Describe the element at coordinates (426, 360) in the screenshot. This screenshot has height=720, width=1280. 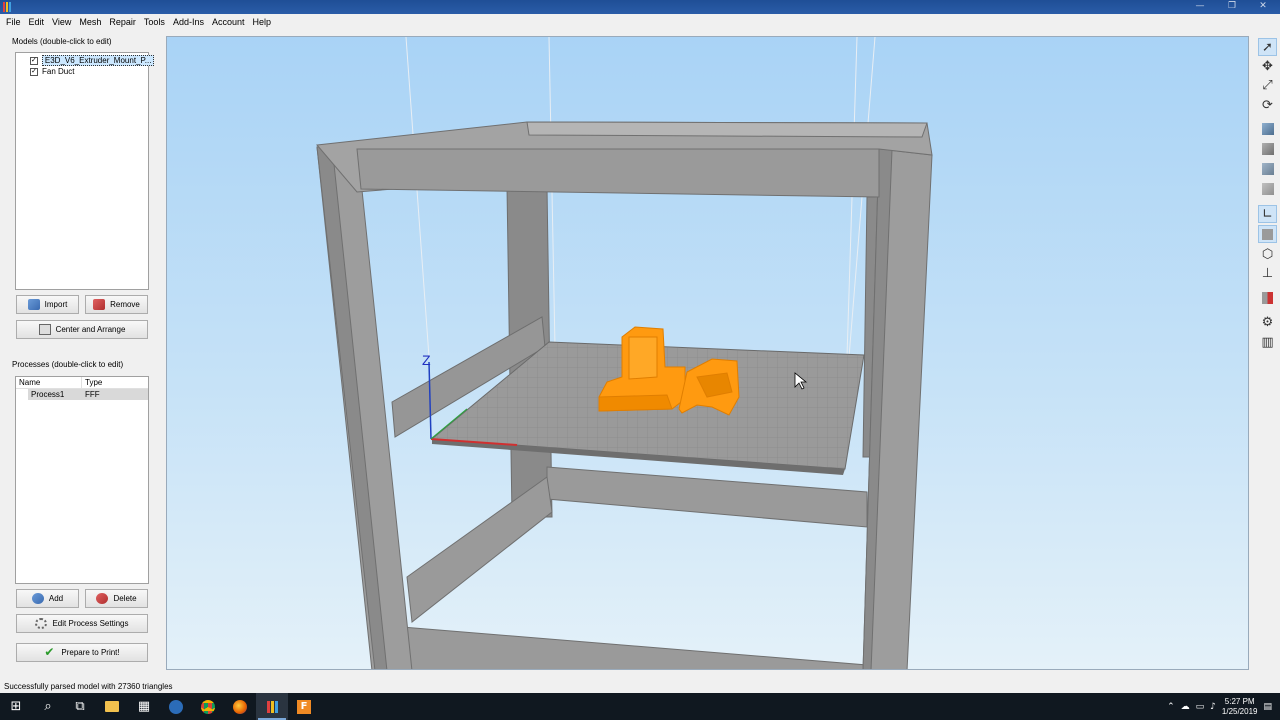
I see `z-axis-label: Z` at that location.